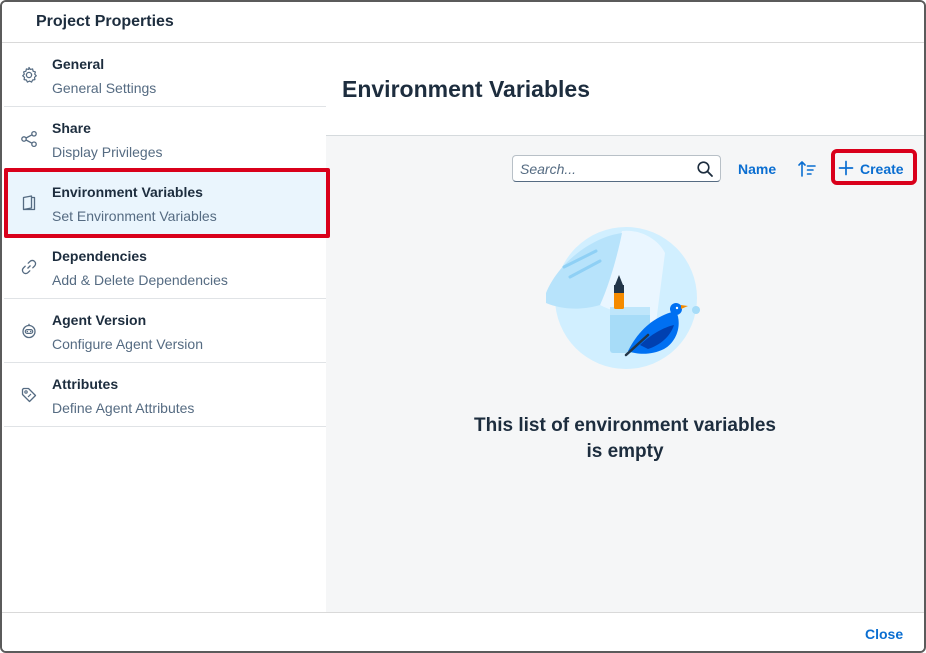 This screenshot has height=653, width=926. I want to click on dialog-title: Project Properties, so click(105, 21).